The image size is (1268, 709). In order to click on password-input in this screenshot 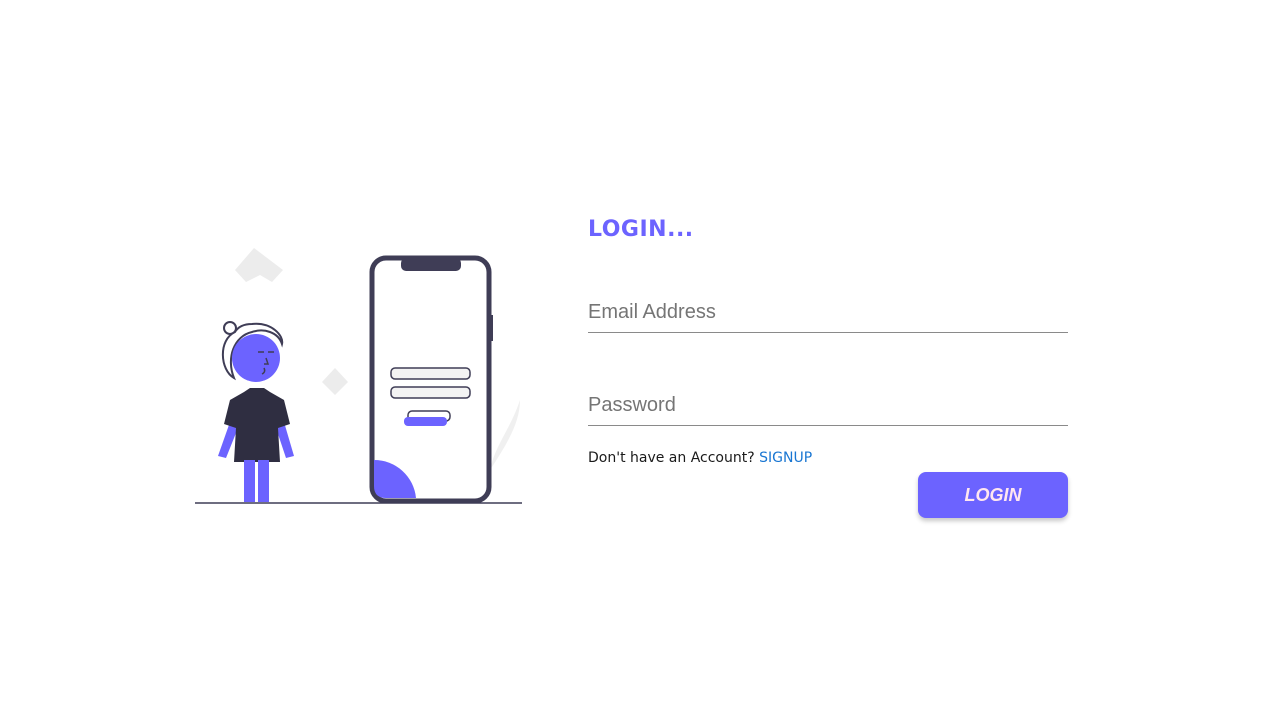, I will do `click(828, 405)`.